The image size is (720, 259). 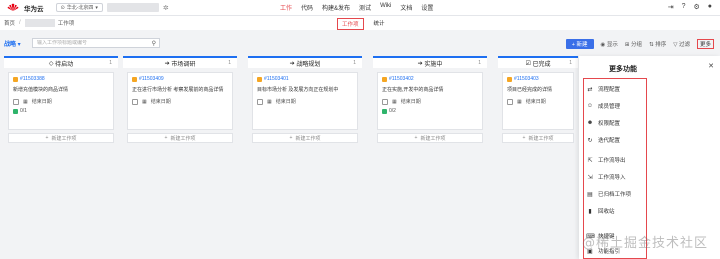 I want to click on column-title: 市场调研, so click(x=183, y=64).